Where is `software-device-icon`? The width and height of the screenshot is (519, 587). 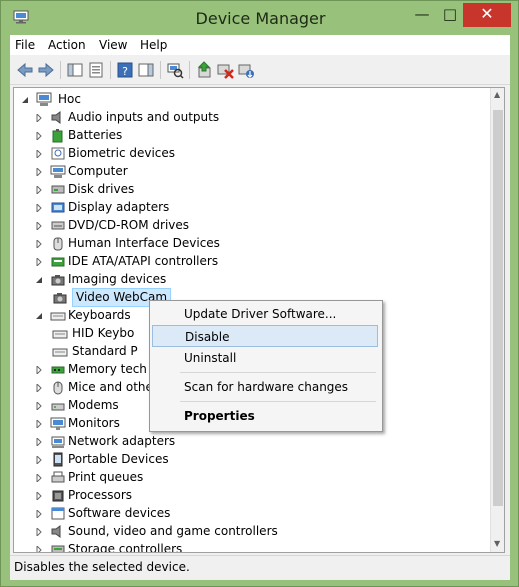
software-device-icon is located at coordinates (58, 513).